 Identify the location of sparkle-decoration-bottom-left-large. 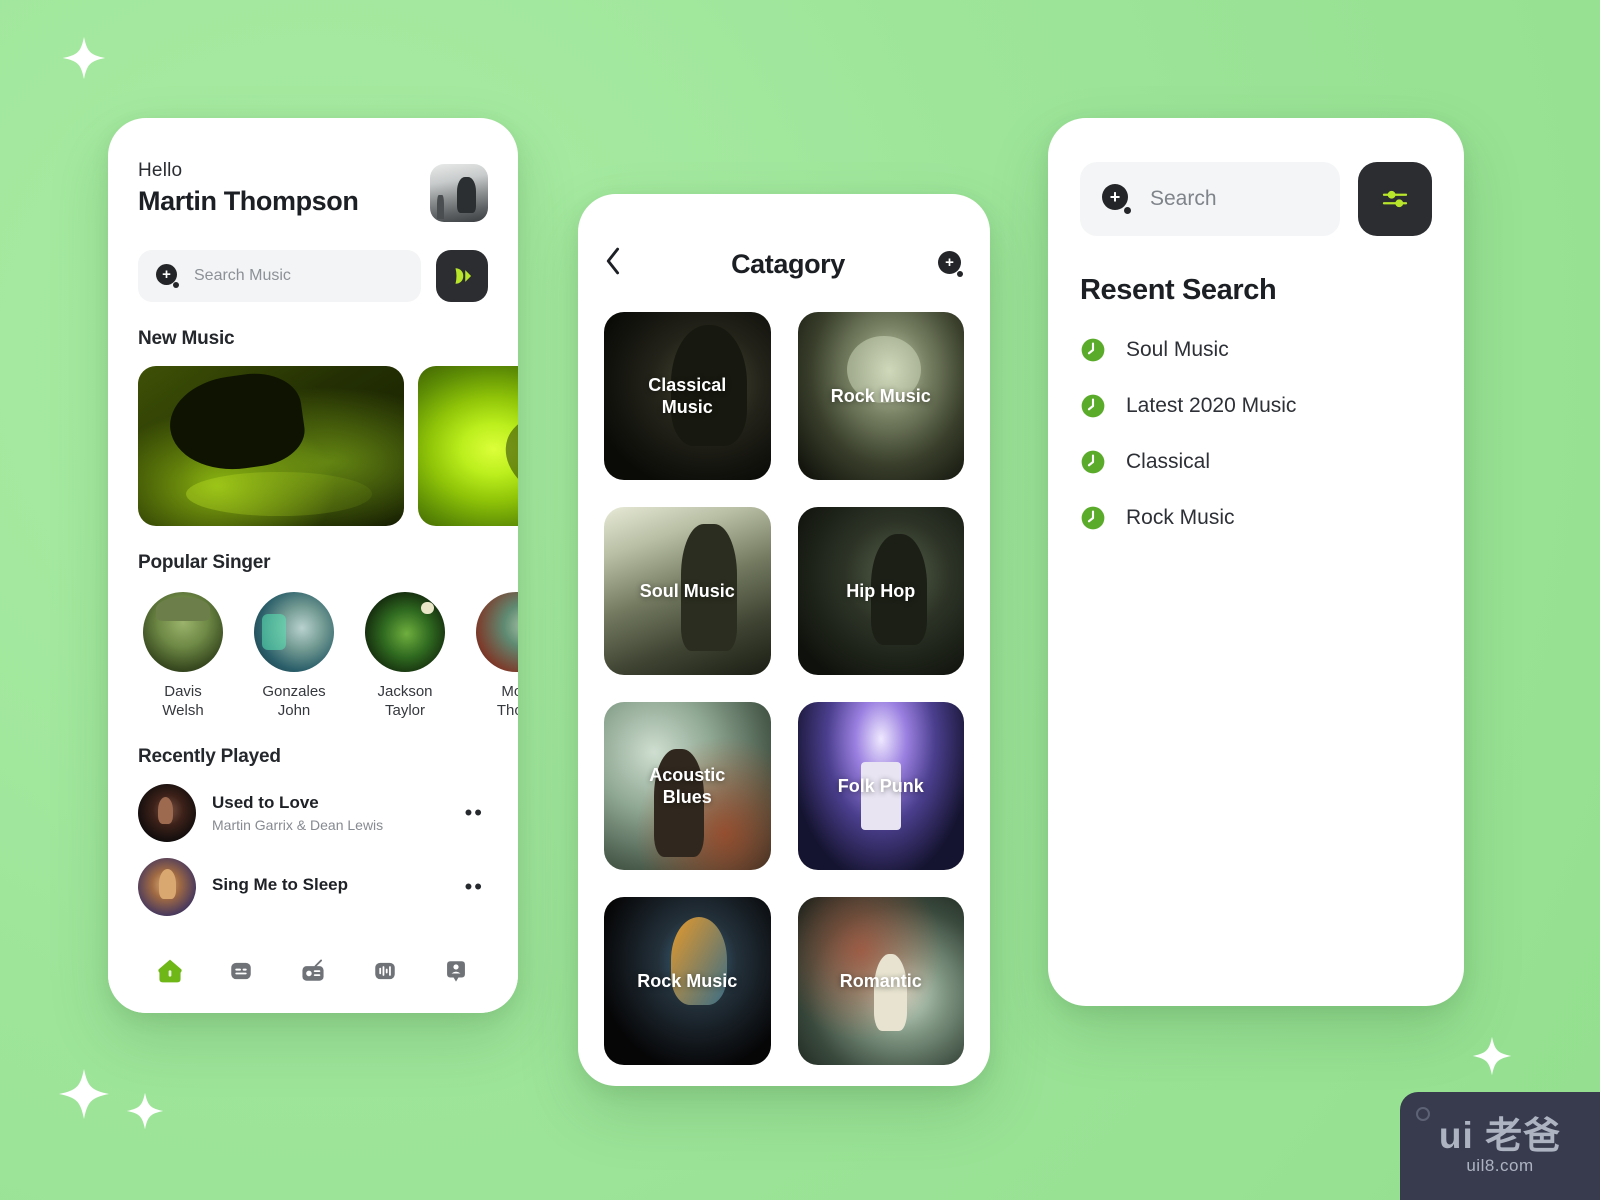
(84, 1094).